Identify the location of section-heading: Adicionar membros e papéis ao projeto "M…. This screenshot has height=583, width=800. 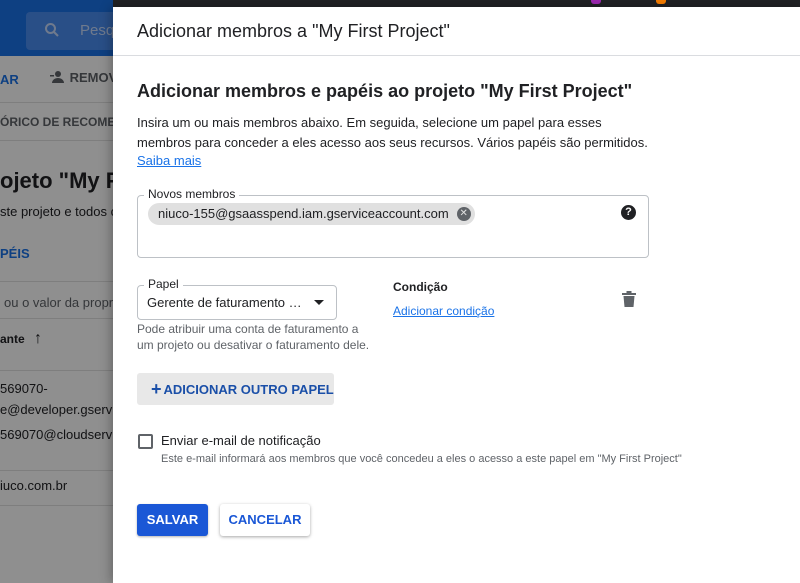
(385, 91).